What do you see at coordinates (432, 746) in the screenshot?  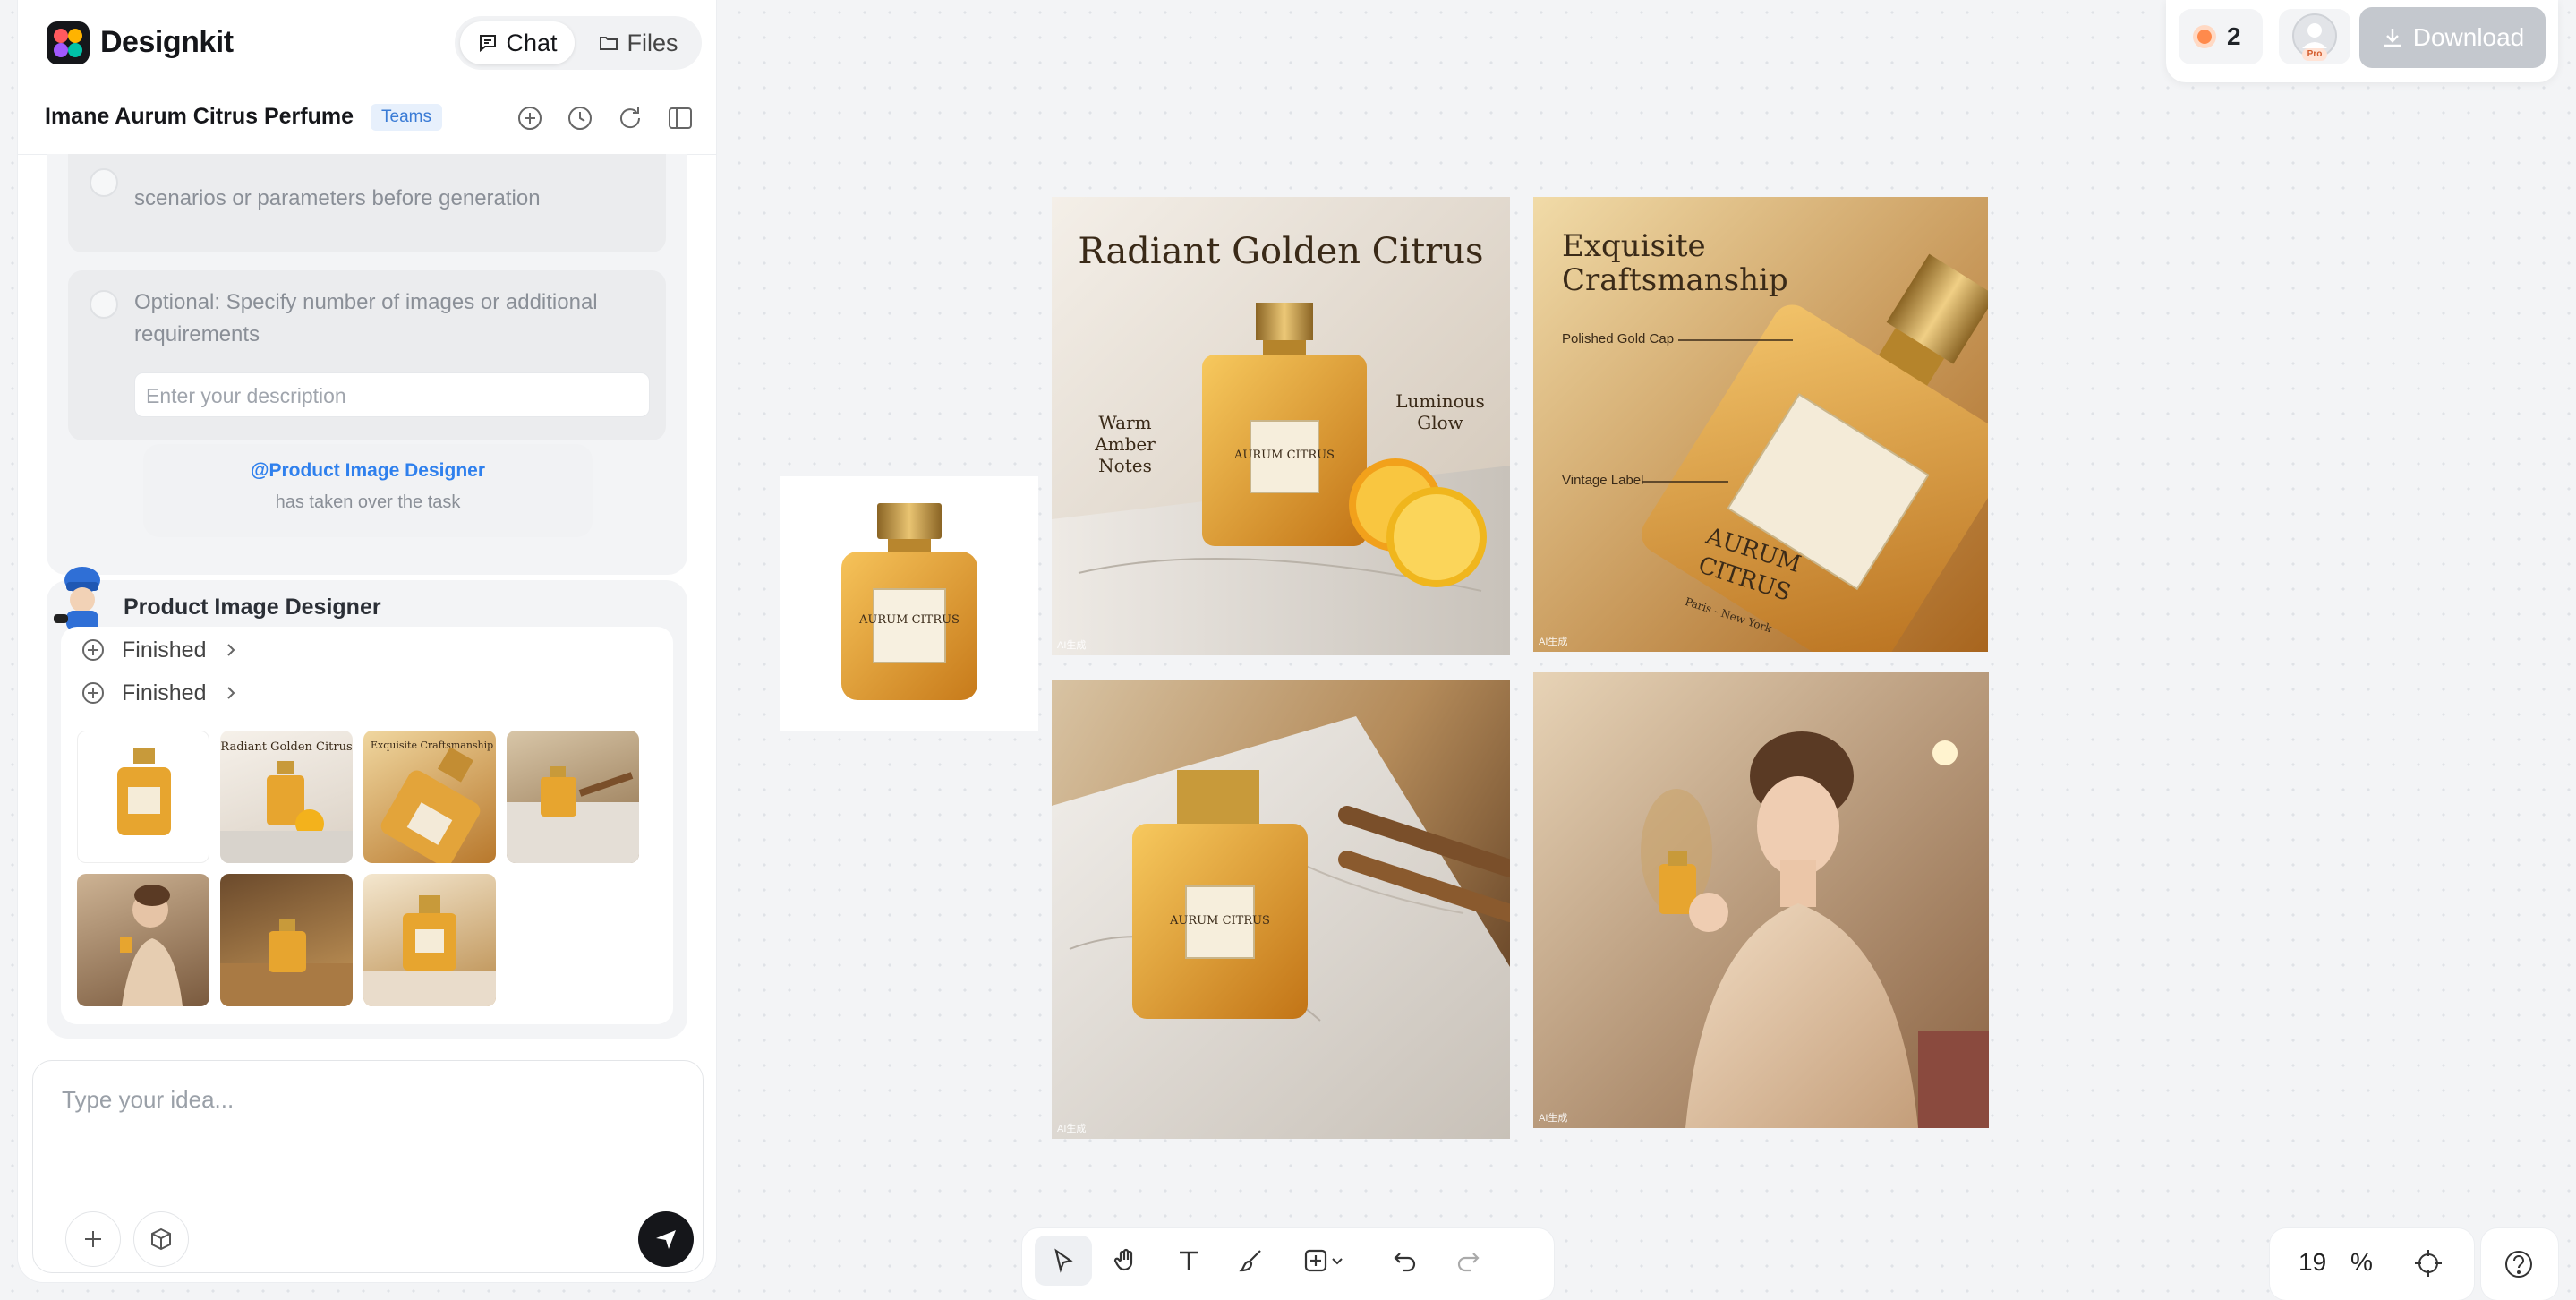 I see `svg-text: Exquisite Craftsmanship` at bounding box center [432, 746].